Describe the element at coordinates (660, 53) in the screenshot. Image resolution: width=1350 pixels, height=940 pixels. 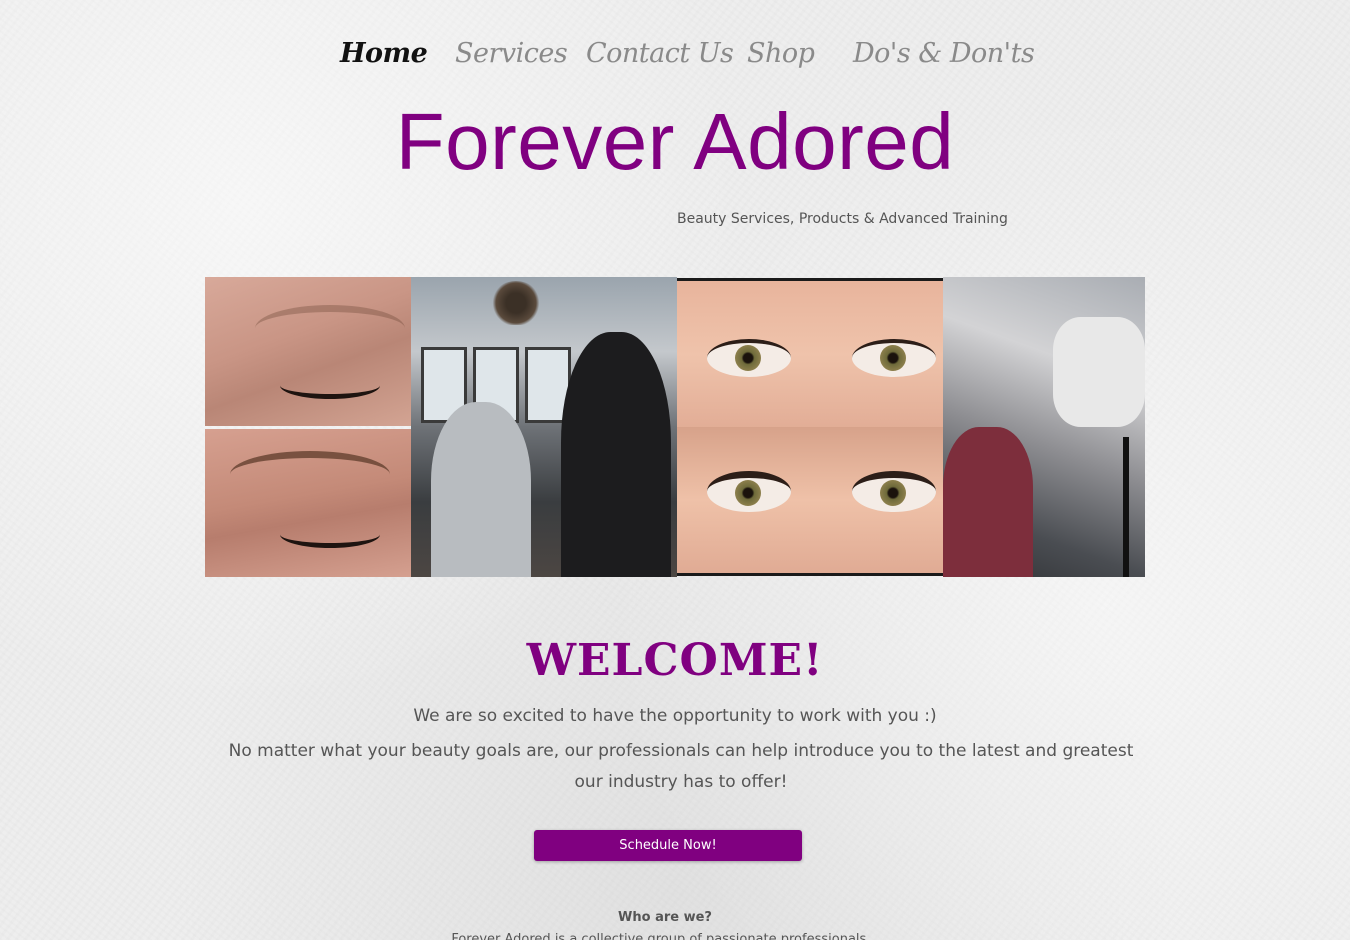
I see `nav-contact-us: Contact Us` at that location.